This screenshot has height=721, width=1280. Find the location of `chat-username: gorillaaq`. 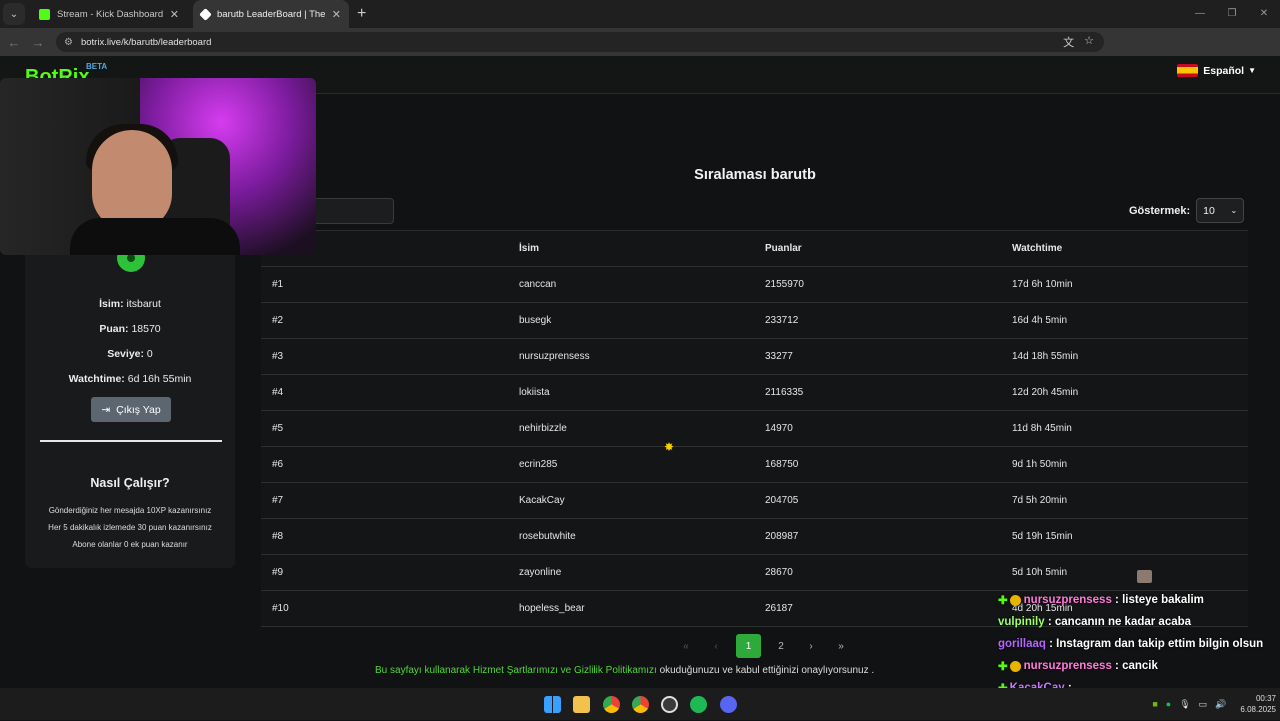

chat-username: gorillaaq is located at coordinates (1022, 644).